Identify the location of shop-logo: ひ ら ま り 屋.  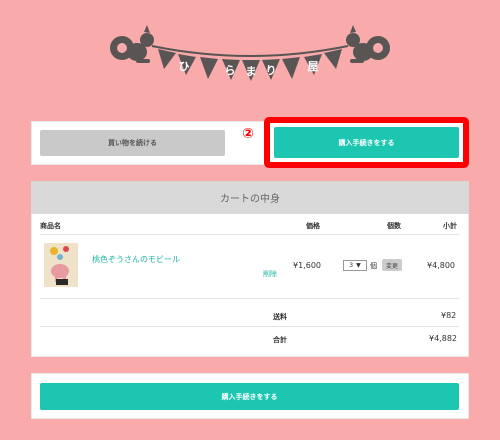
(250, 53).